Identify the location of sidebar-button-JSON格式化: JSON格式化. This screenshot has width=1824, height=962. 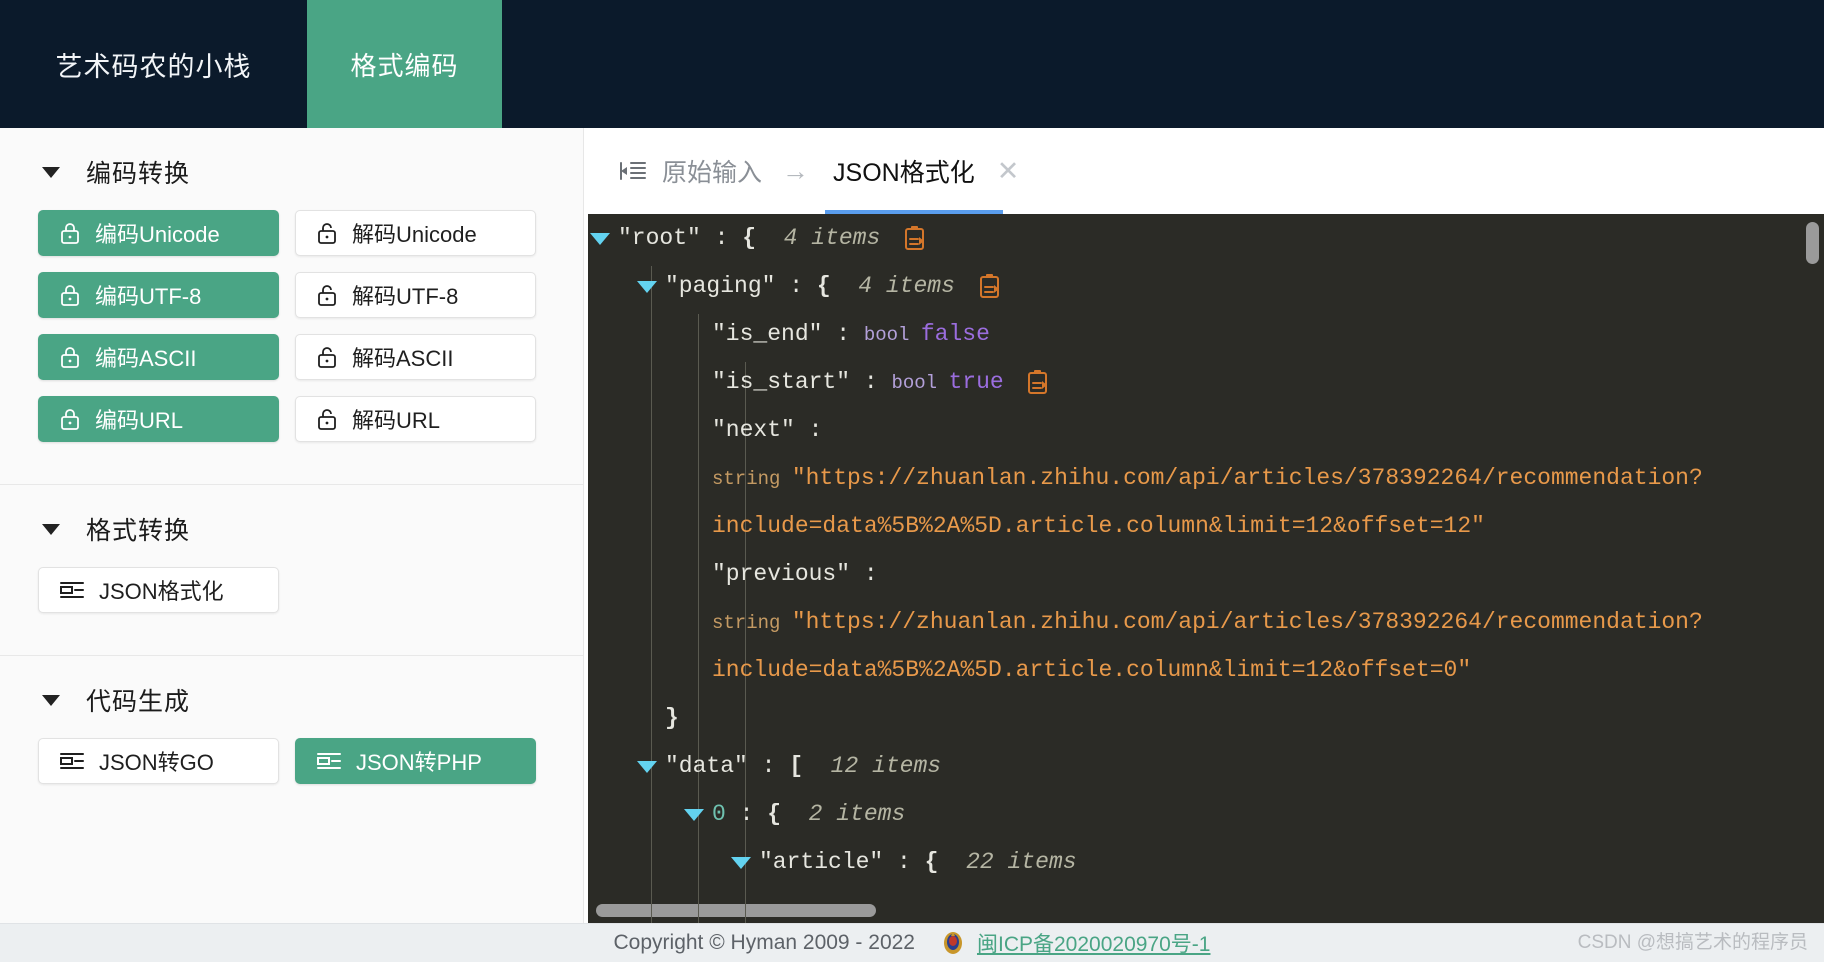
(158, 590).